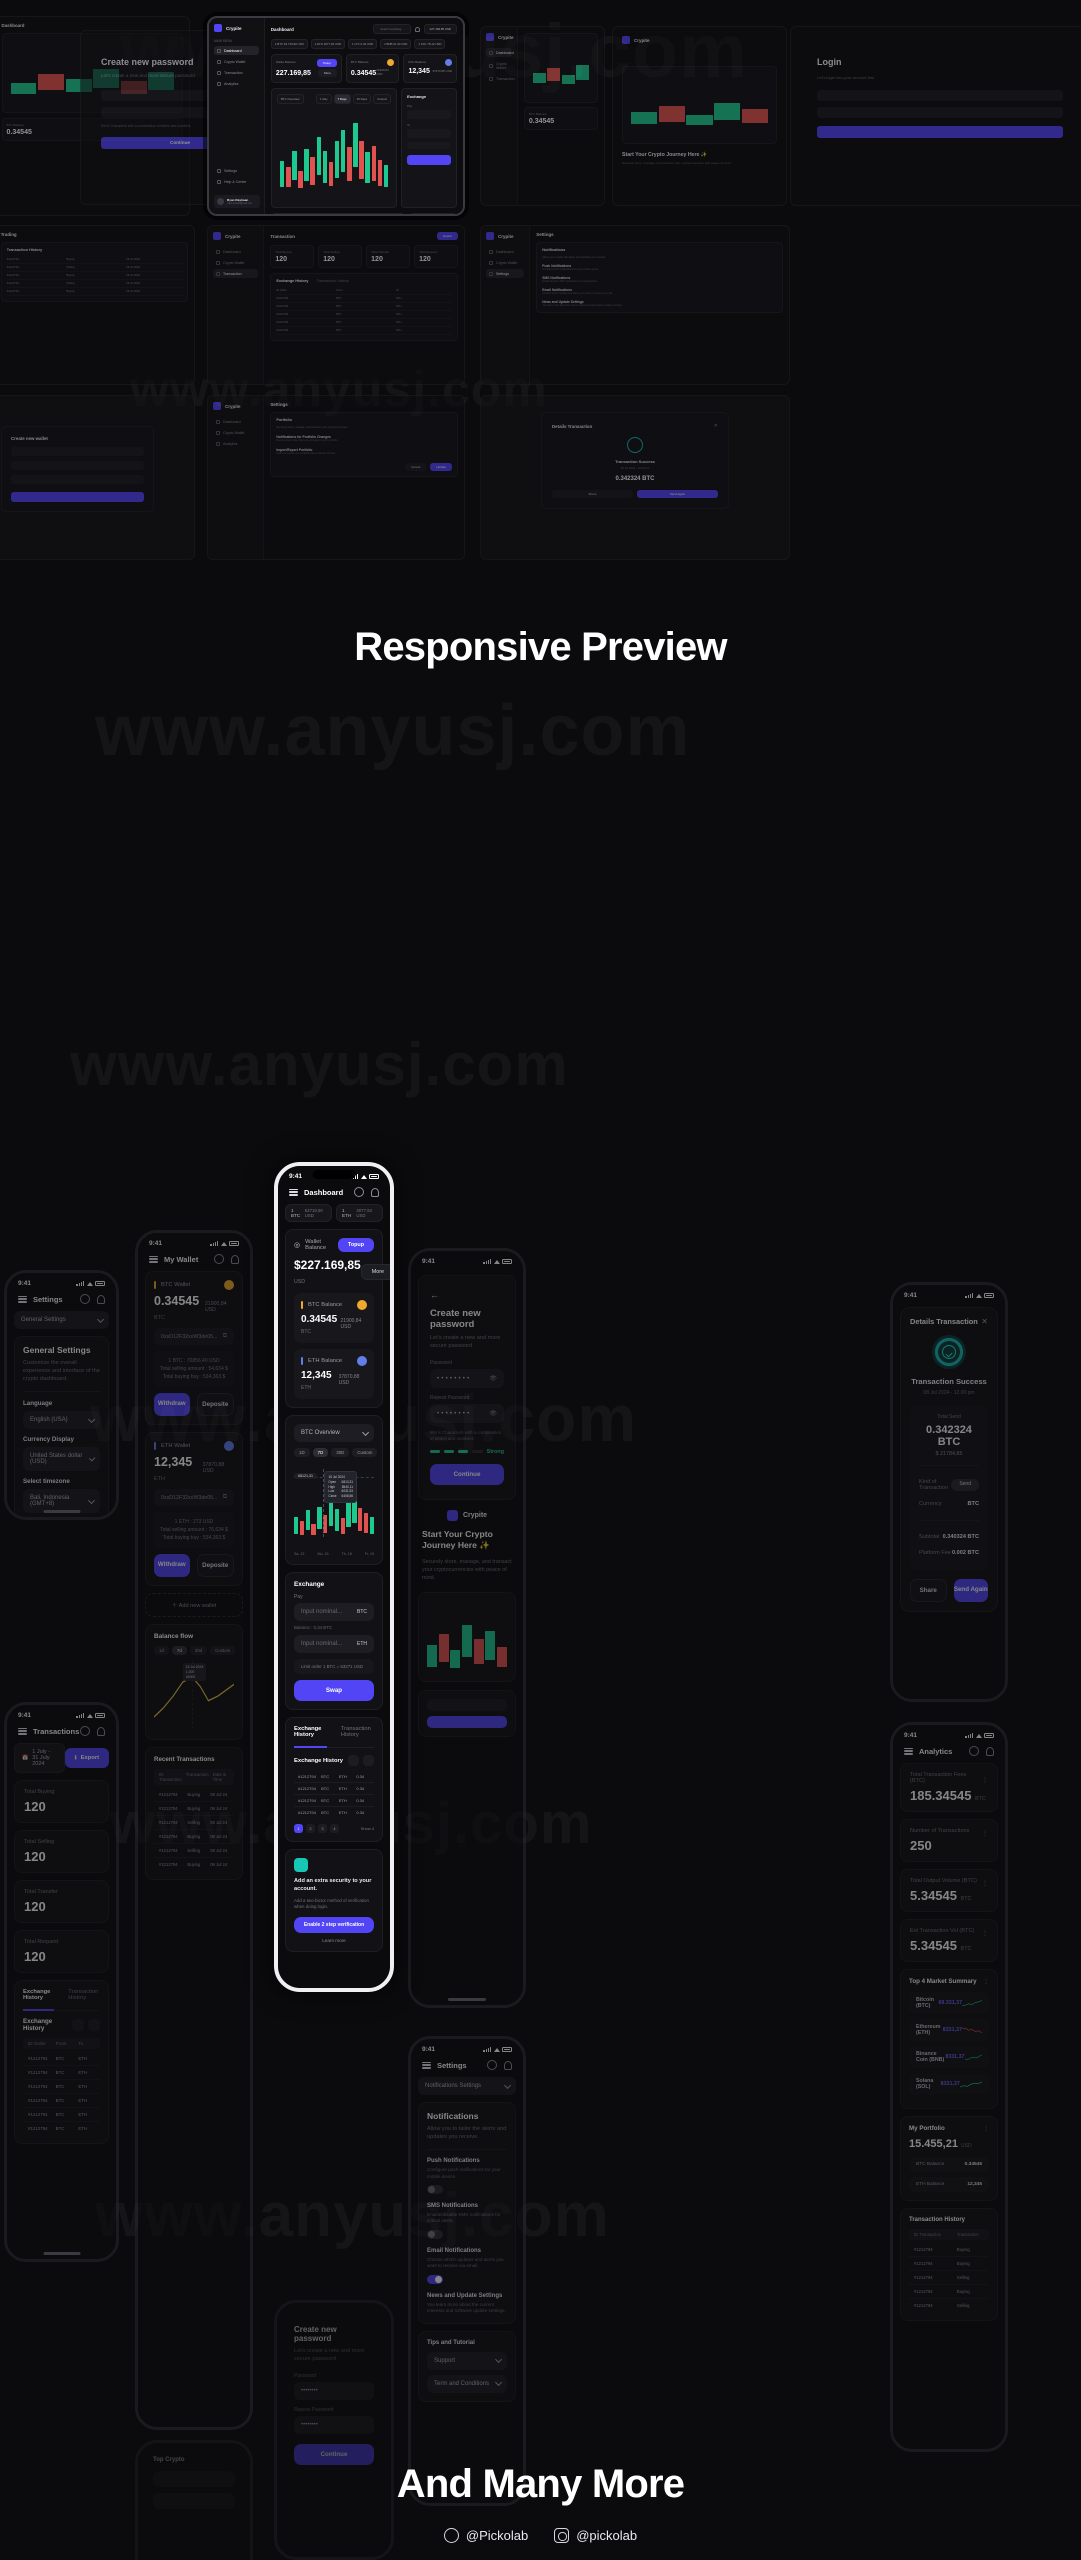 The width and height of the screenshot is (1081, 2560). Describe the element at coordinates (327, 73) in the screenshot. I see `more-button: More` at that location.